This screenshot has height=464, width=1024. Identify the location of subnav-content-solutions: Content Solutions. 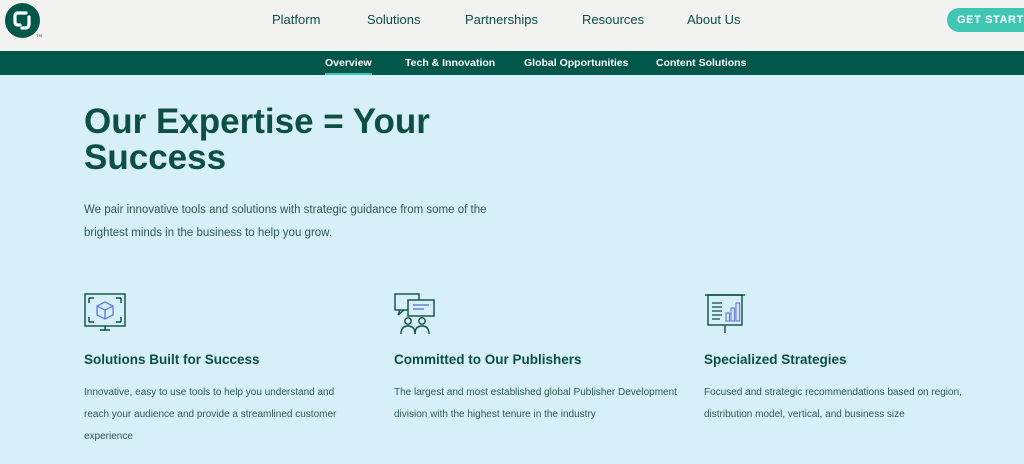
(701, 63).